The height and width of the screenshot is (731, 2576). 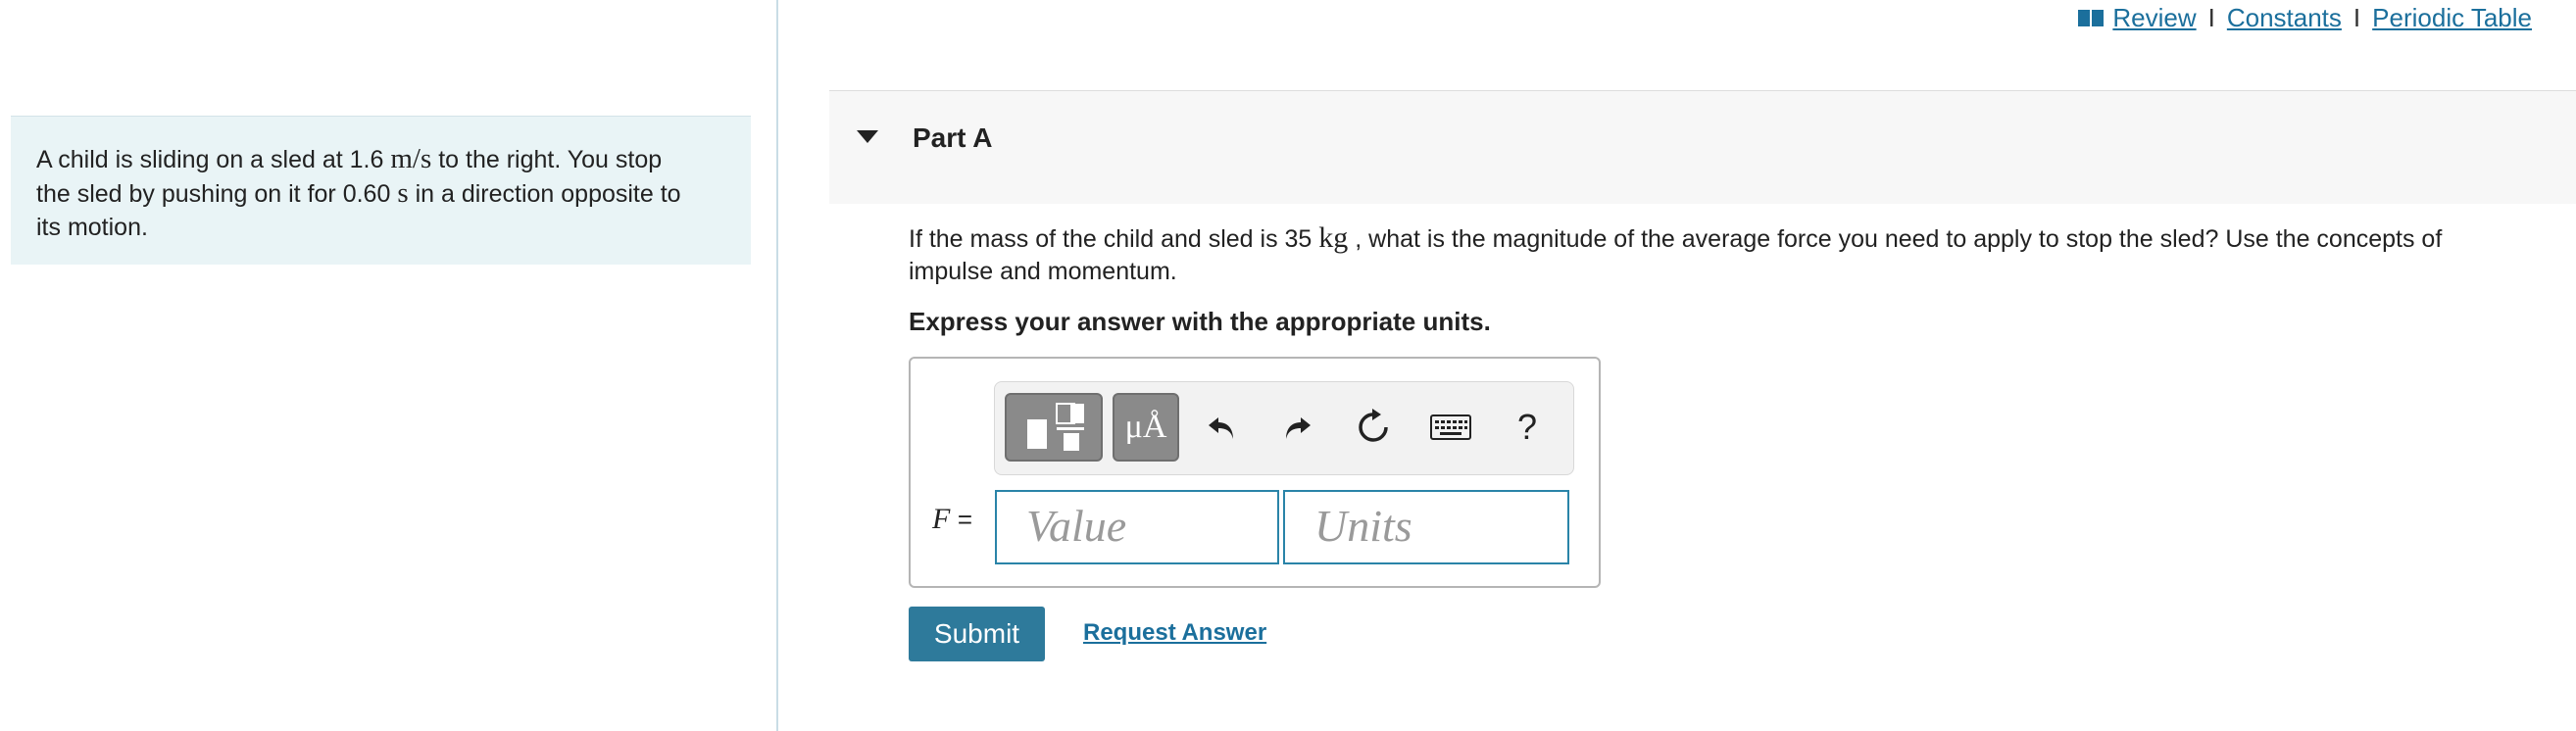 What do you see at coordinates (952, 519) in the screenshot?
I see `variable-label: F =` at bounding box center [952, 519].